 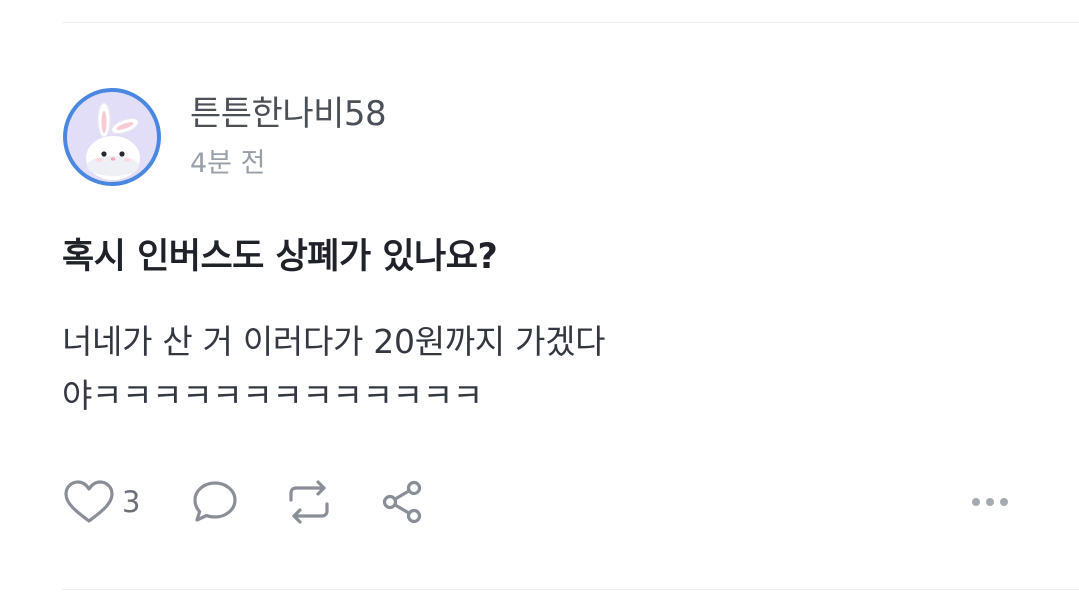 What do you see at coordinates (228, 163) in the screenshot?
I see `post-timestamp: 4분 전` at bounding box center [228, 163].